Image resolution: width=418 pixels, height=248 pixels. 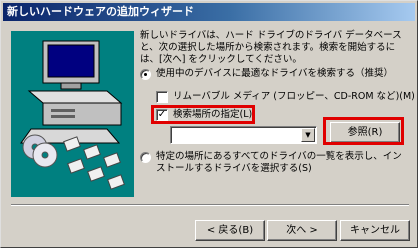 I want to click on removable-media-label: リムーバブル メディア (フロッピー、CD-ROM など)(M), so click(x=294, y=96).